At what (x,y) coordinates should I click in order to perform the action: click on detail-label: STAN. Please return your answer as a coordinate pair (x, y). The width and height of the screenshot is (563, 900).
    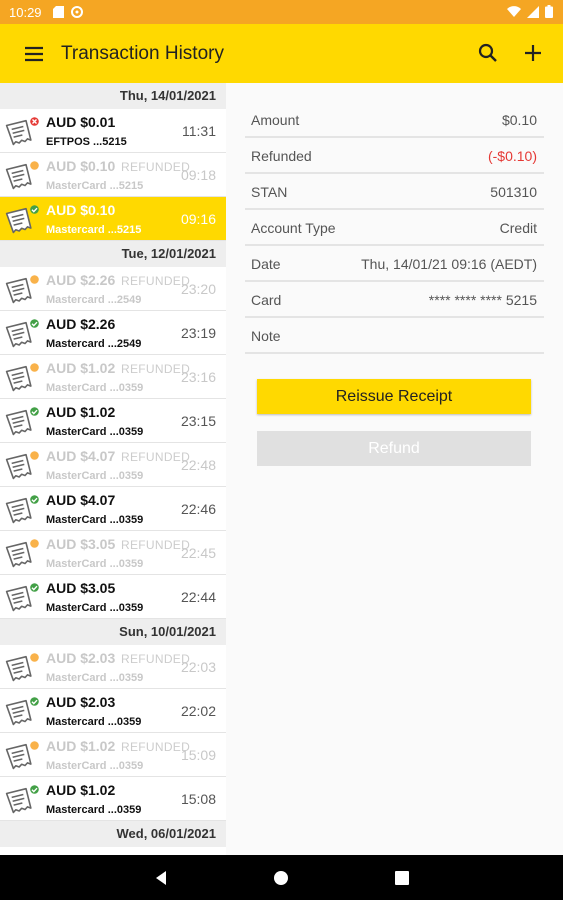
    Looking at the image, I should click on (269, 192).